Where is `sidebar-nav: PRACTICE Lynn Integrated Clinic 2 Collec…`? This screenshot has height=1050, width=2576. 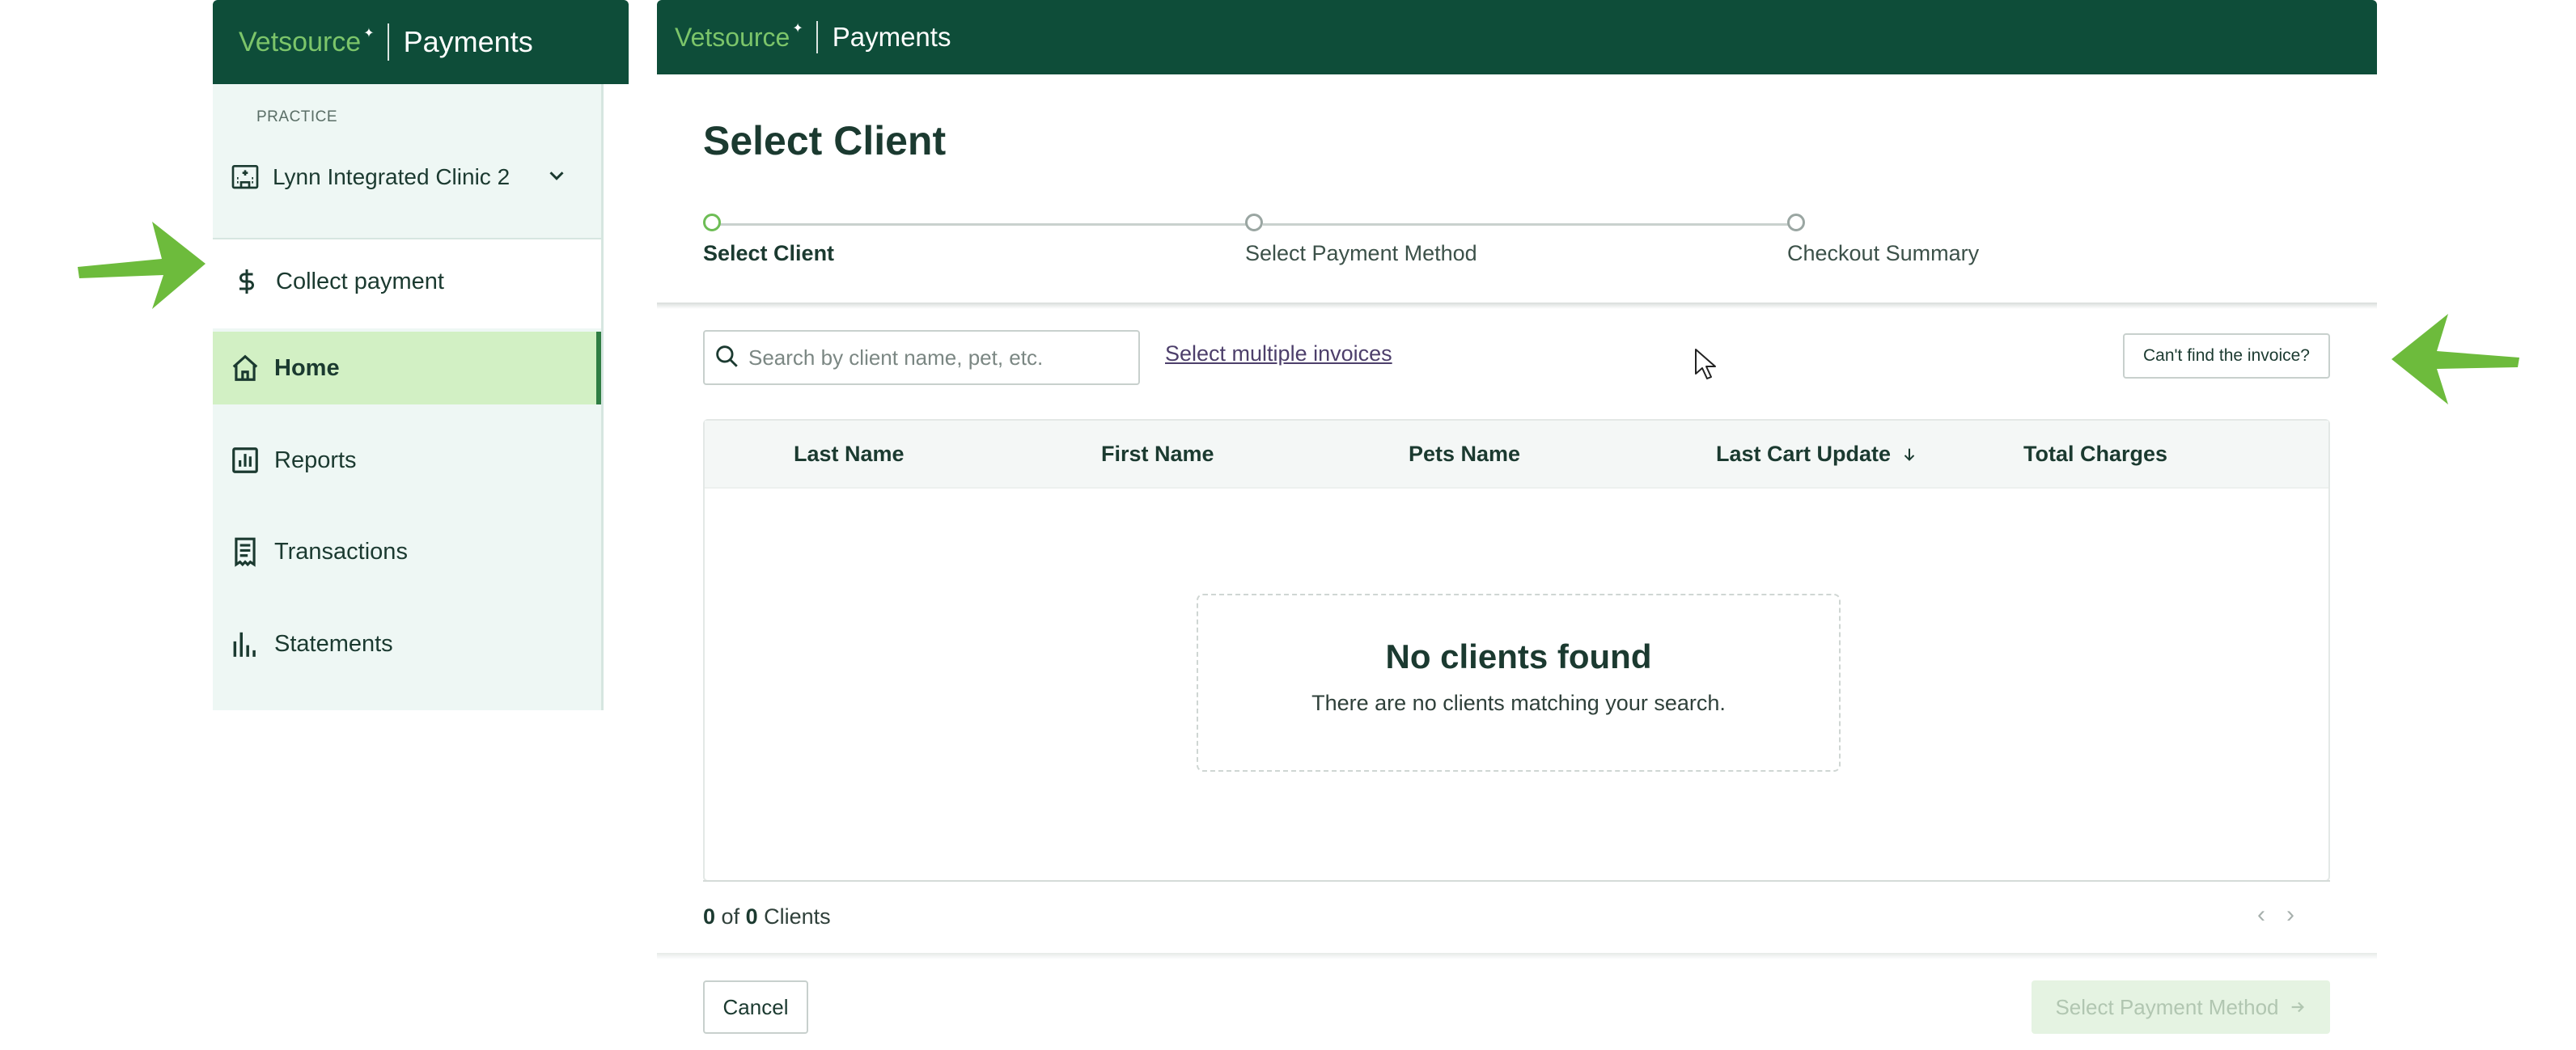
sidebar-nav: PRACTICE Lynn Integrated Clinic 2 Collec… is located at coordinates (408, 397).